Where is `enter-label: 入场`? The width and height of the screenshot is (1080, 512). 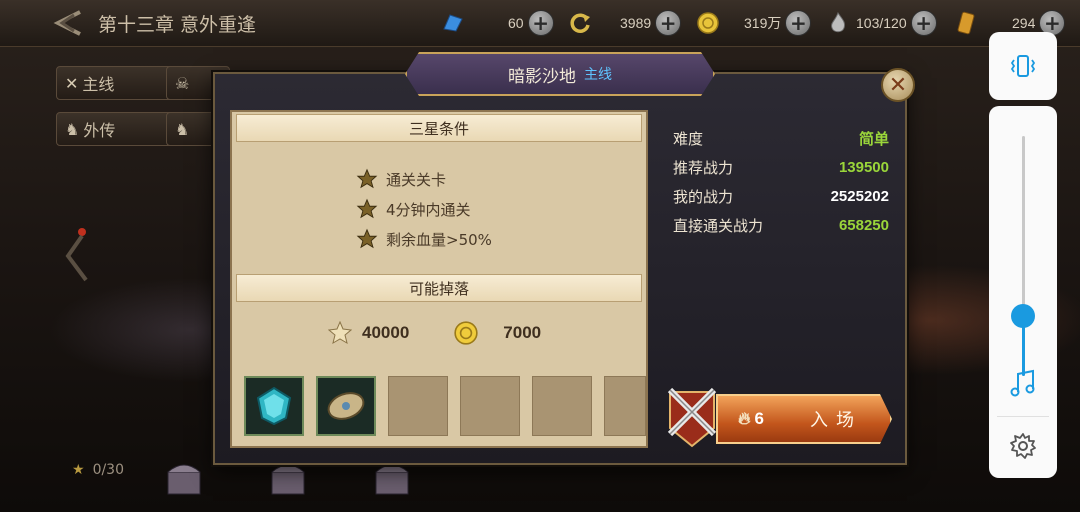 enter-label: 入场 is located at coordinates (835, 420).